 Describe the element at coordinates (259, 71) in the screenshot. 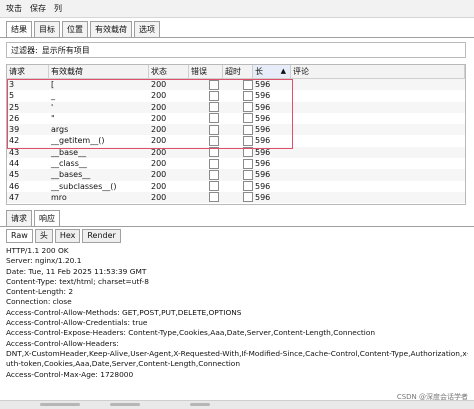

I see `col-length-label: 长` at that location.